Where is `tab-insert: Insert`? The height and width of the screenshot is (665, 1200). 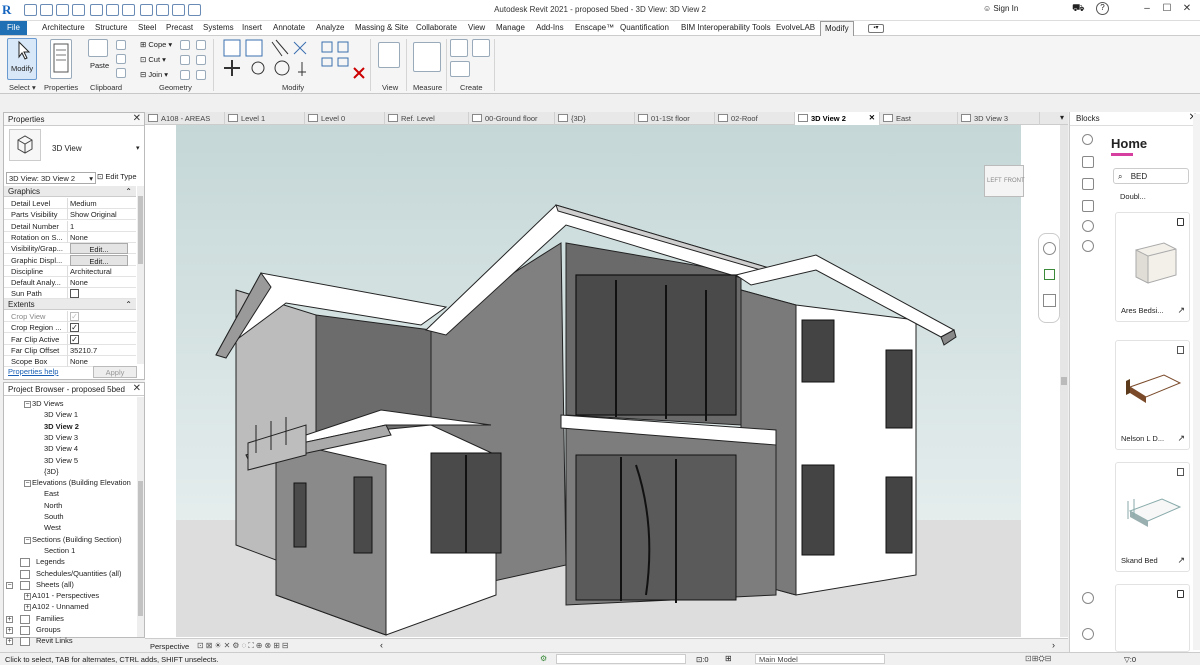
tab-insert: Insert is located at coordinates (252, 27).